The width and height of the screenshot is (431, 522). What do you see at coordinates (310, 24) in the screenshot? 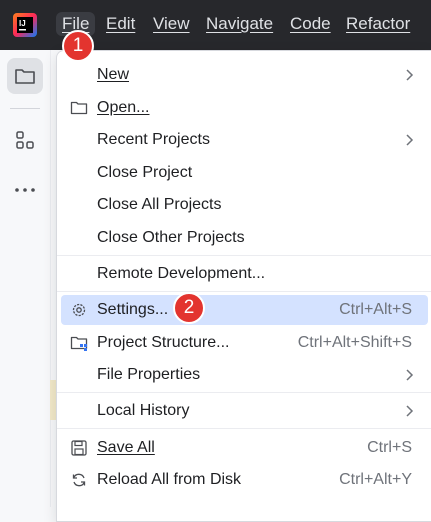
I see `menu-code: Code` at bounding box center [310, 24].